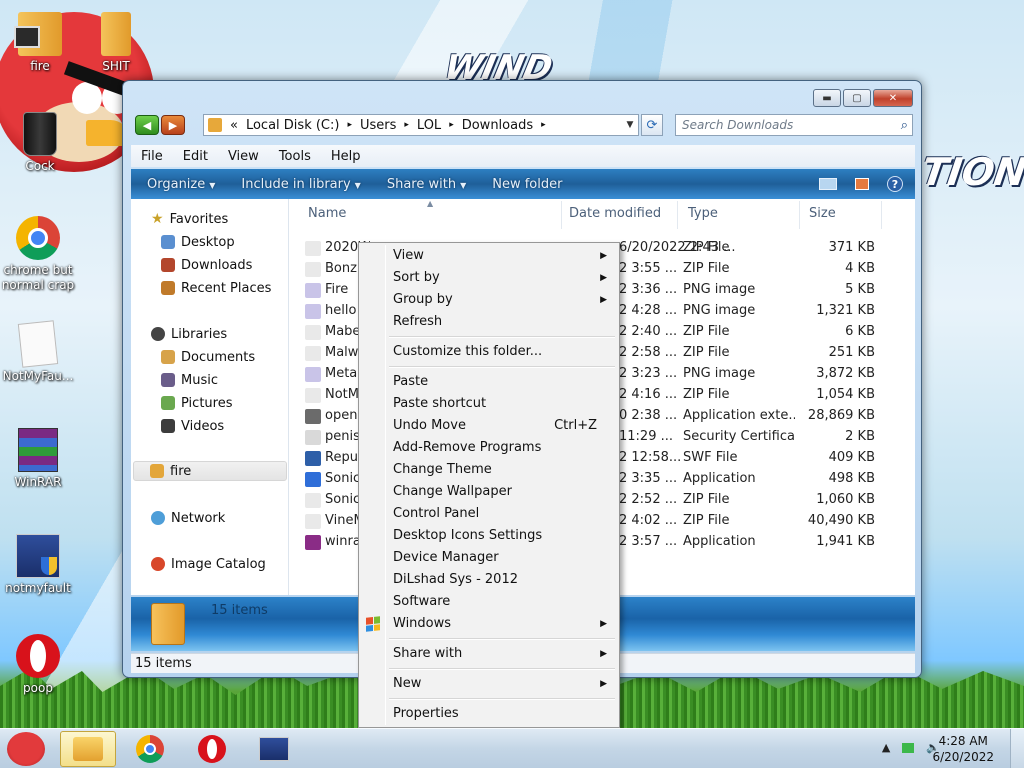 The height and width of the screenshot is (768, 1024). I want to click on taskbar-opera, so click(212, 749).